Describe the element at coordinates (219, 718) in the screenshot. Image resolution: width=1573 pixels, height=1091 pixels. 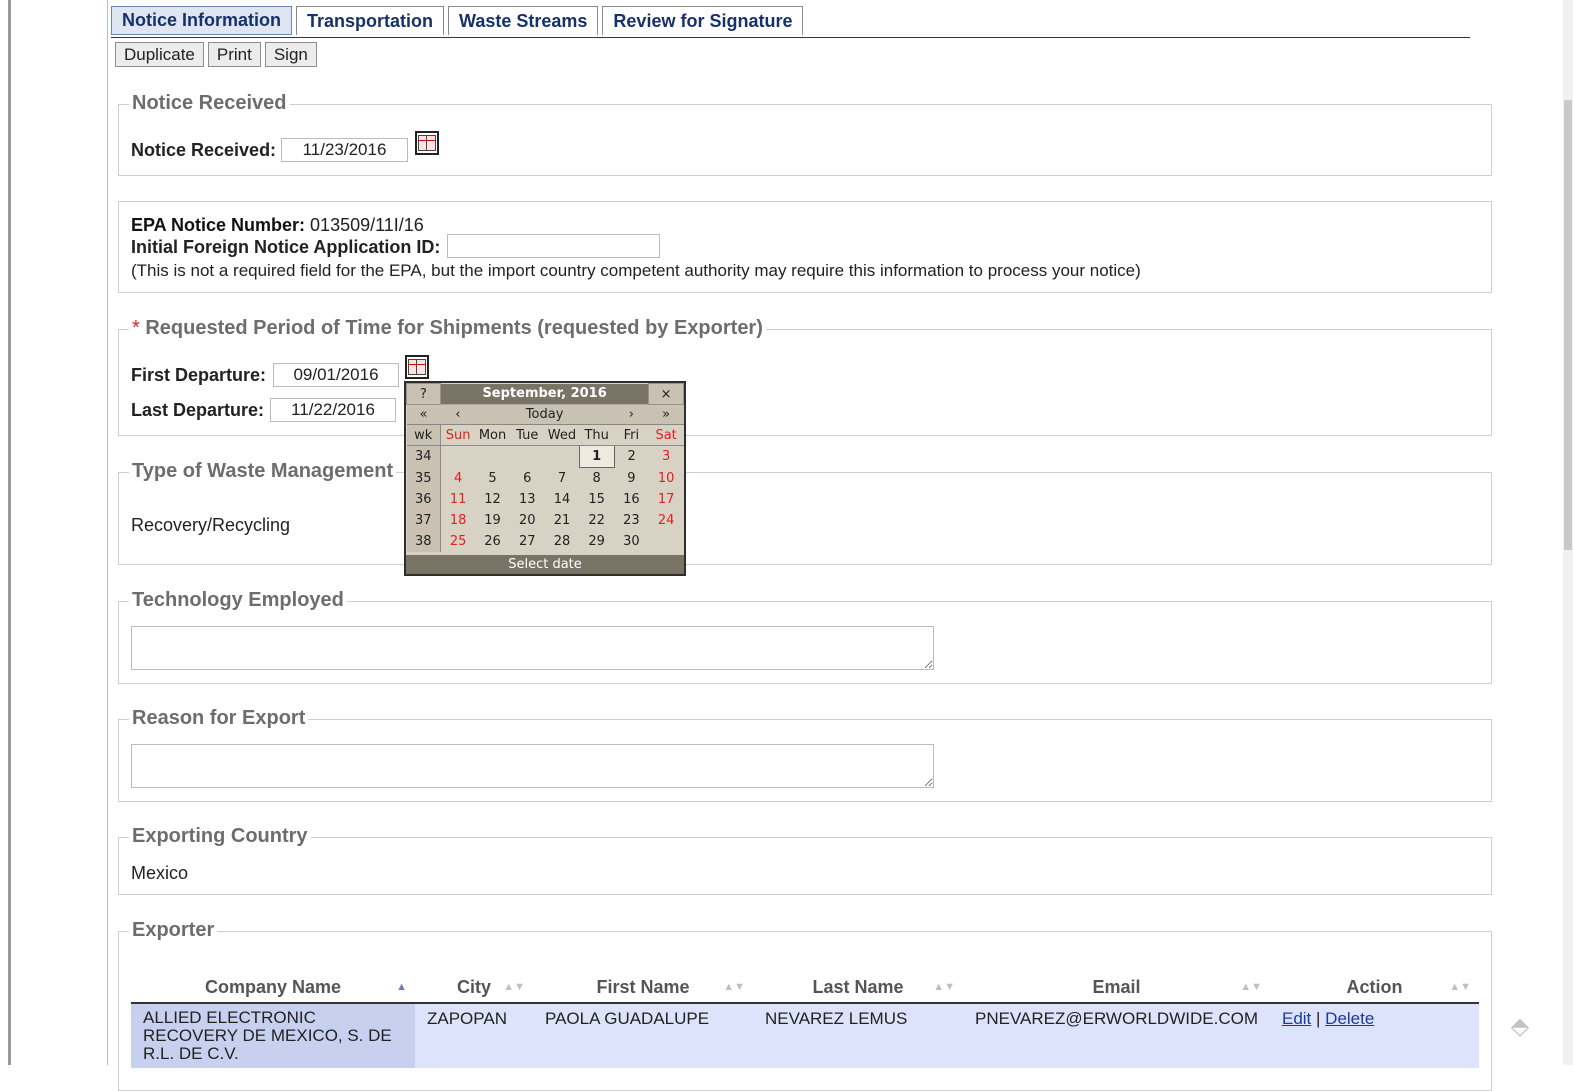
I see `reason-legend: Reason for Export` at that location.